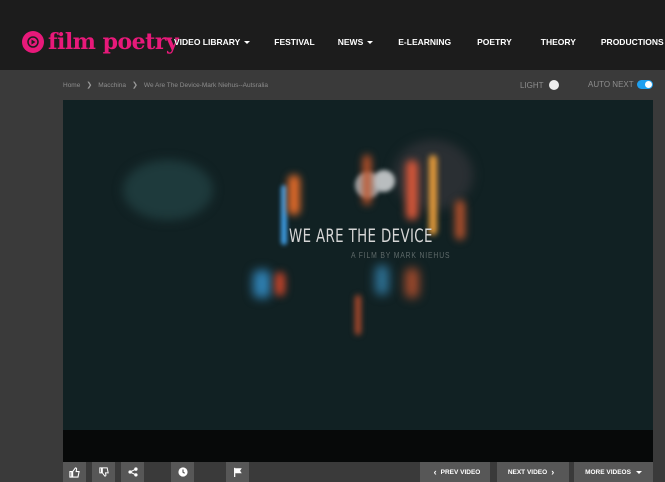 This screenshot has height=482, width=665. What do you see at coordinates (553, 472) in the screenshot?
I see `chevron-right-icon: ›` at bounding box center [553, 472].